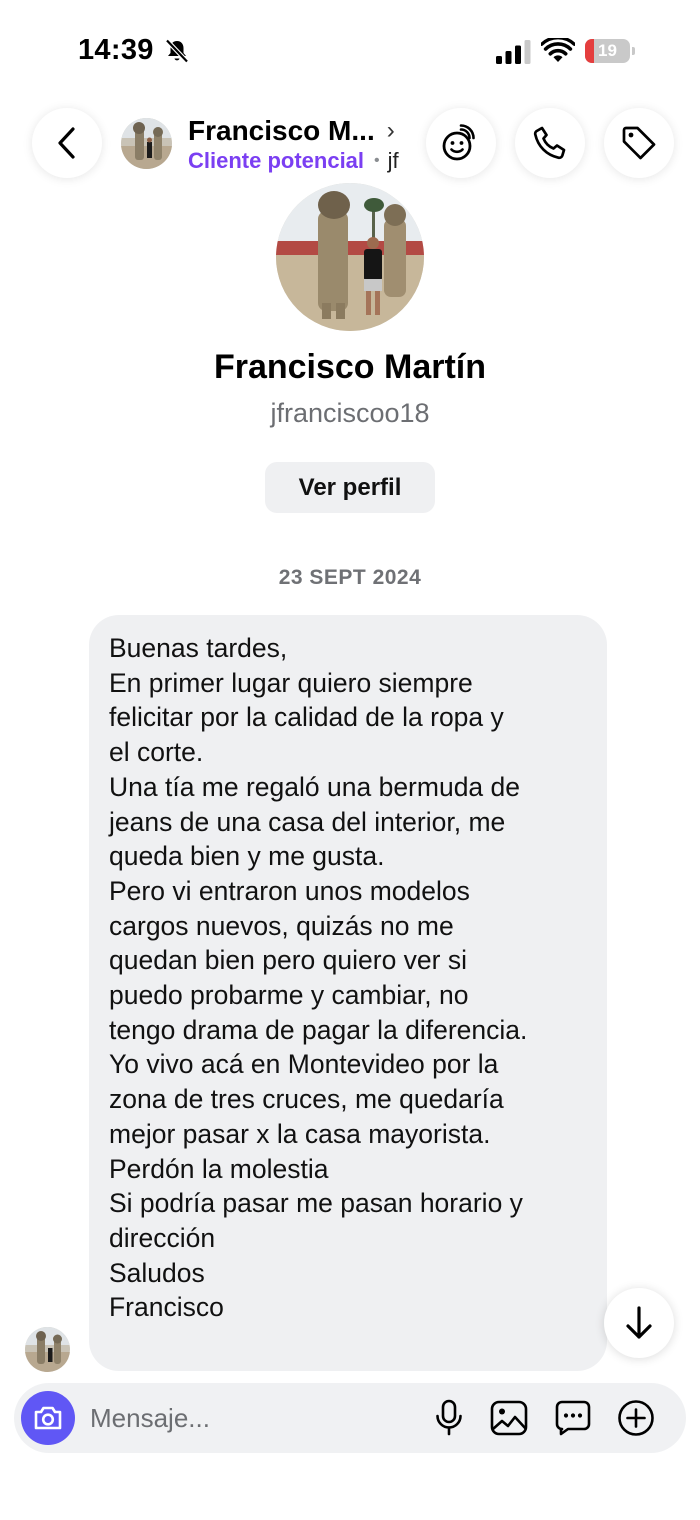 This screenshot has width=700, height=1520. I want to click on message-input, so click(245, 1418).